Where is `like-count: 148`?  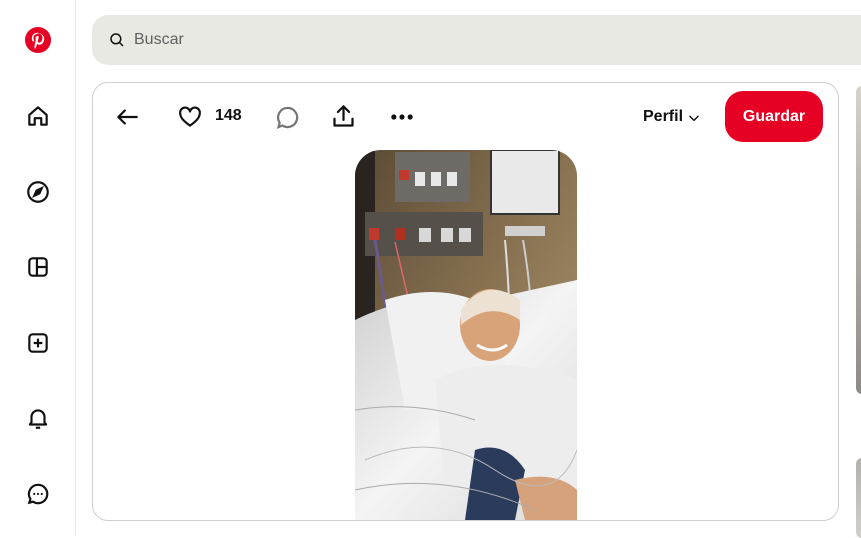
like-count: 148 is located at coordinates (228, 115).